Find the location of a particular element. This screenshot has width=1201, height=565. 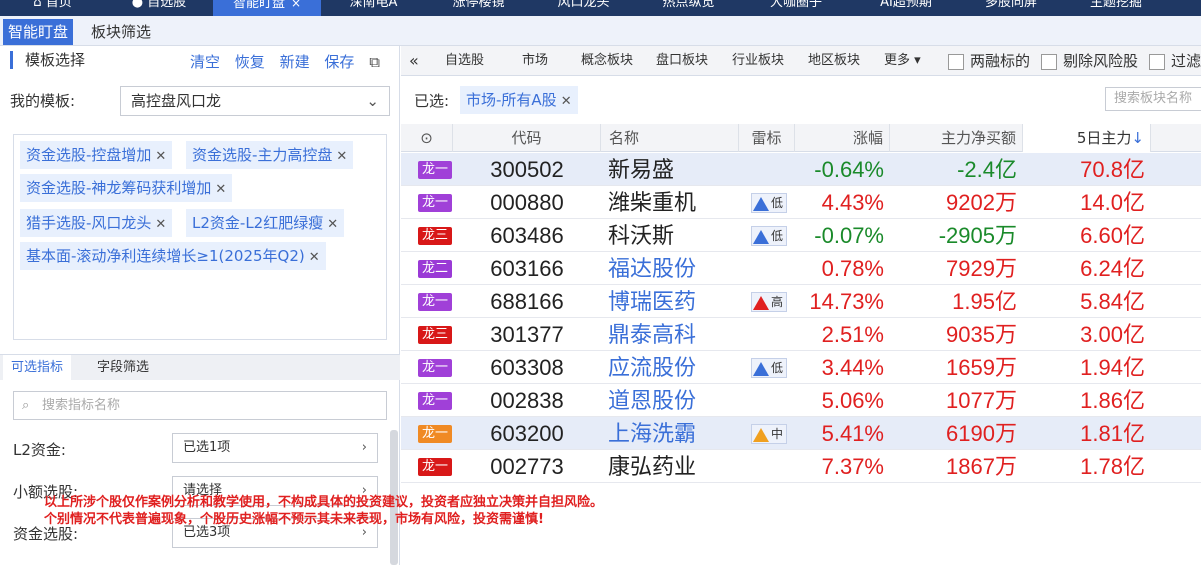

checkbox-risk: 剔除风险股 is located at coordinates (1089, 61).